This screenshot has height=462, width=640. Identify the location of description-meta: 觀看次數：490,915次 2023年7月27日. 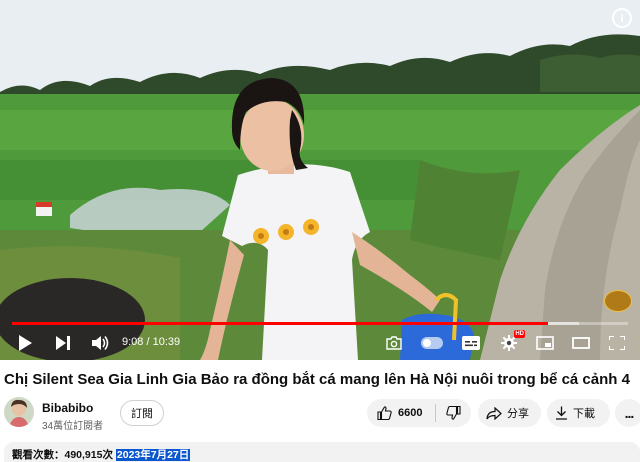
(101, 454).